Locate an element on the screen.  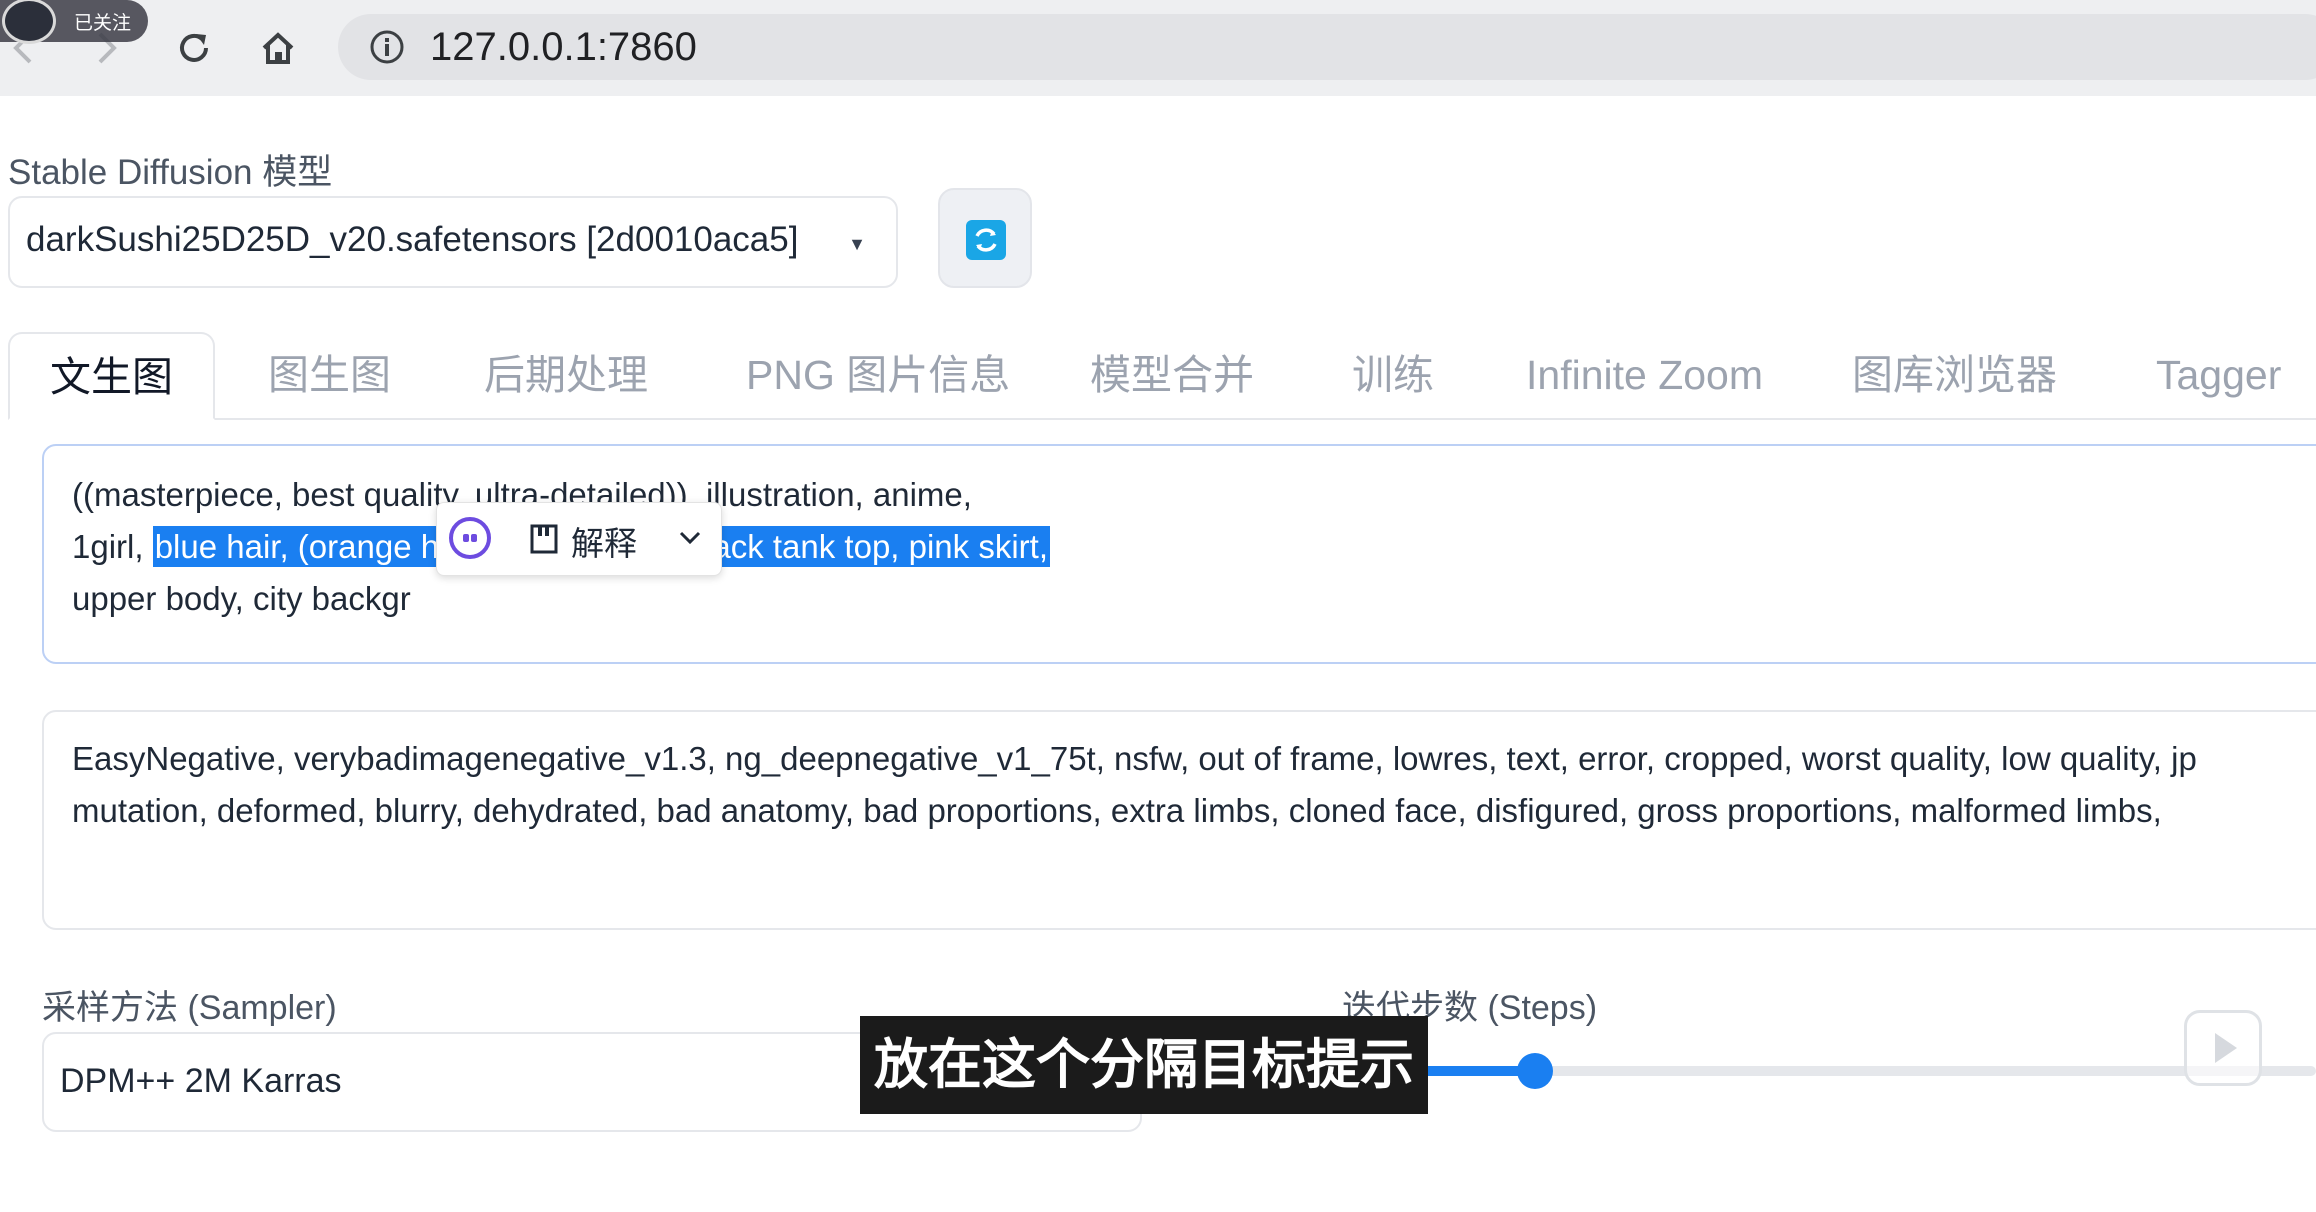
prompt-line-3: upper body, city backgr is located at coordinates (241, 598).